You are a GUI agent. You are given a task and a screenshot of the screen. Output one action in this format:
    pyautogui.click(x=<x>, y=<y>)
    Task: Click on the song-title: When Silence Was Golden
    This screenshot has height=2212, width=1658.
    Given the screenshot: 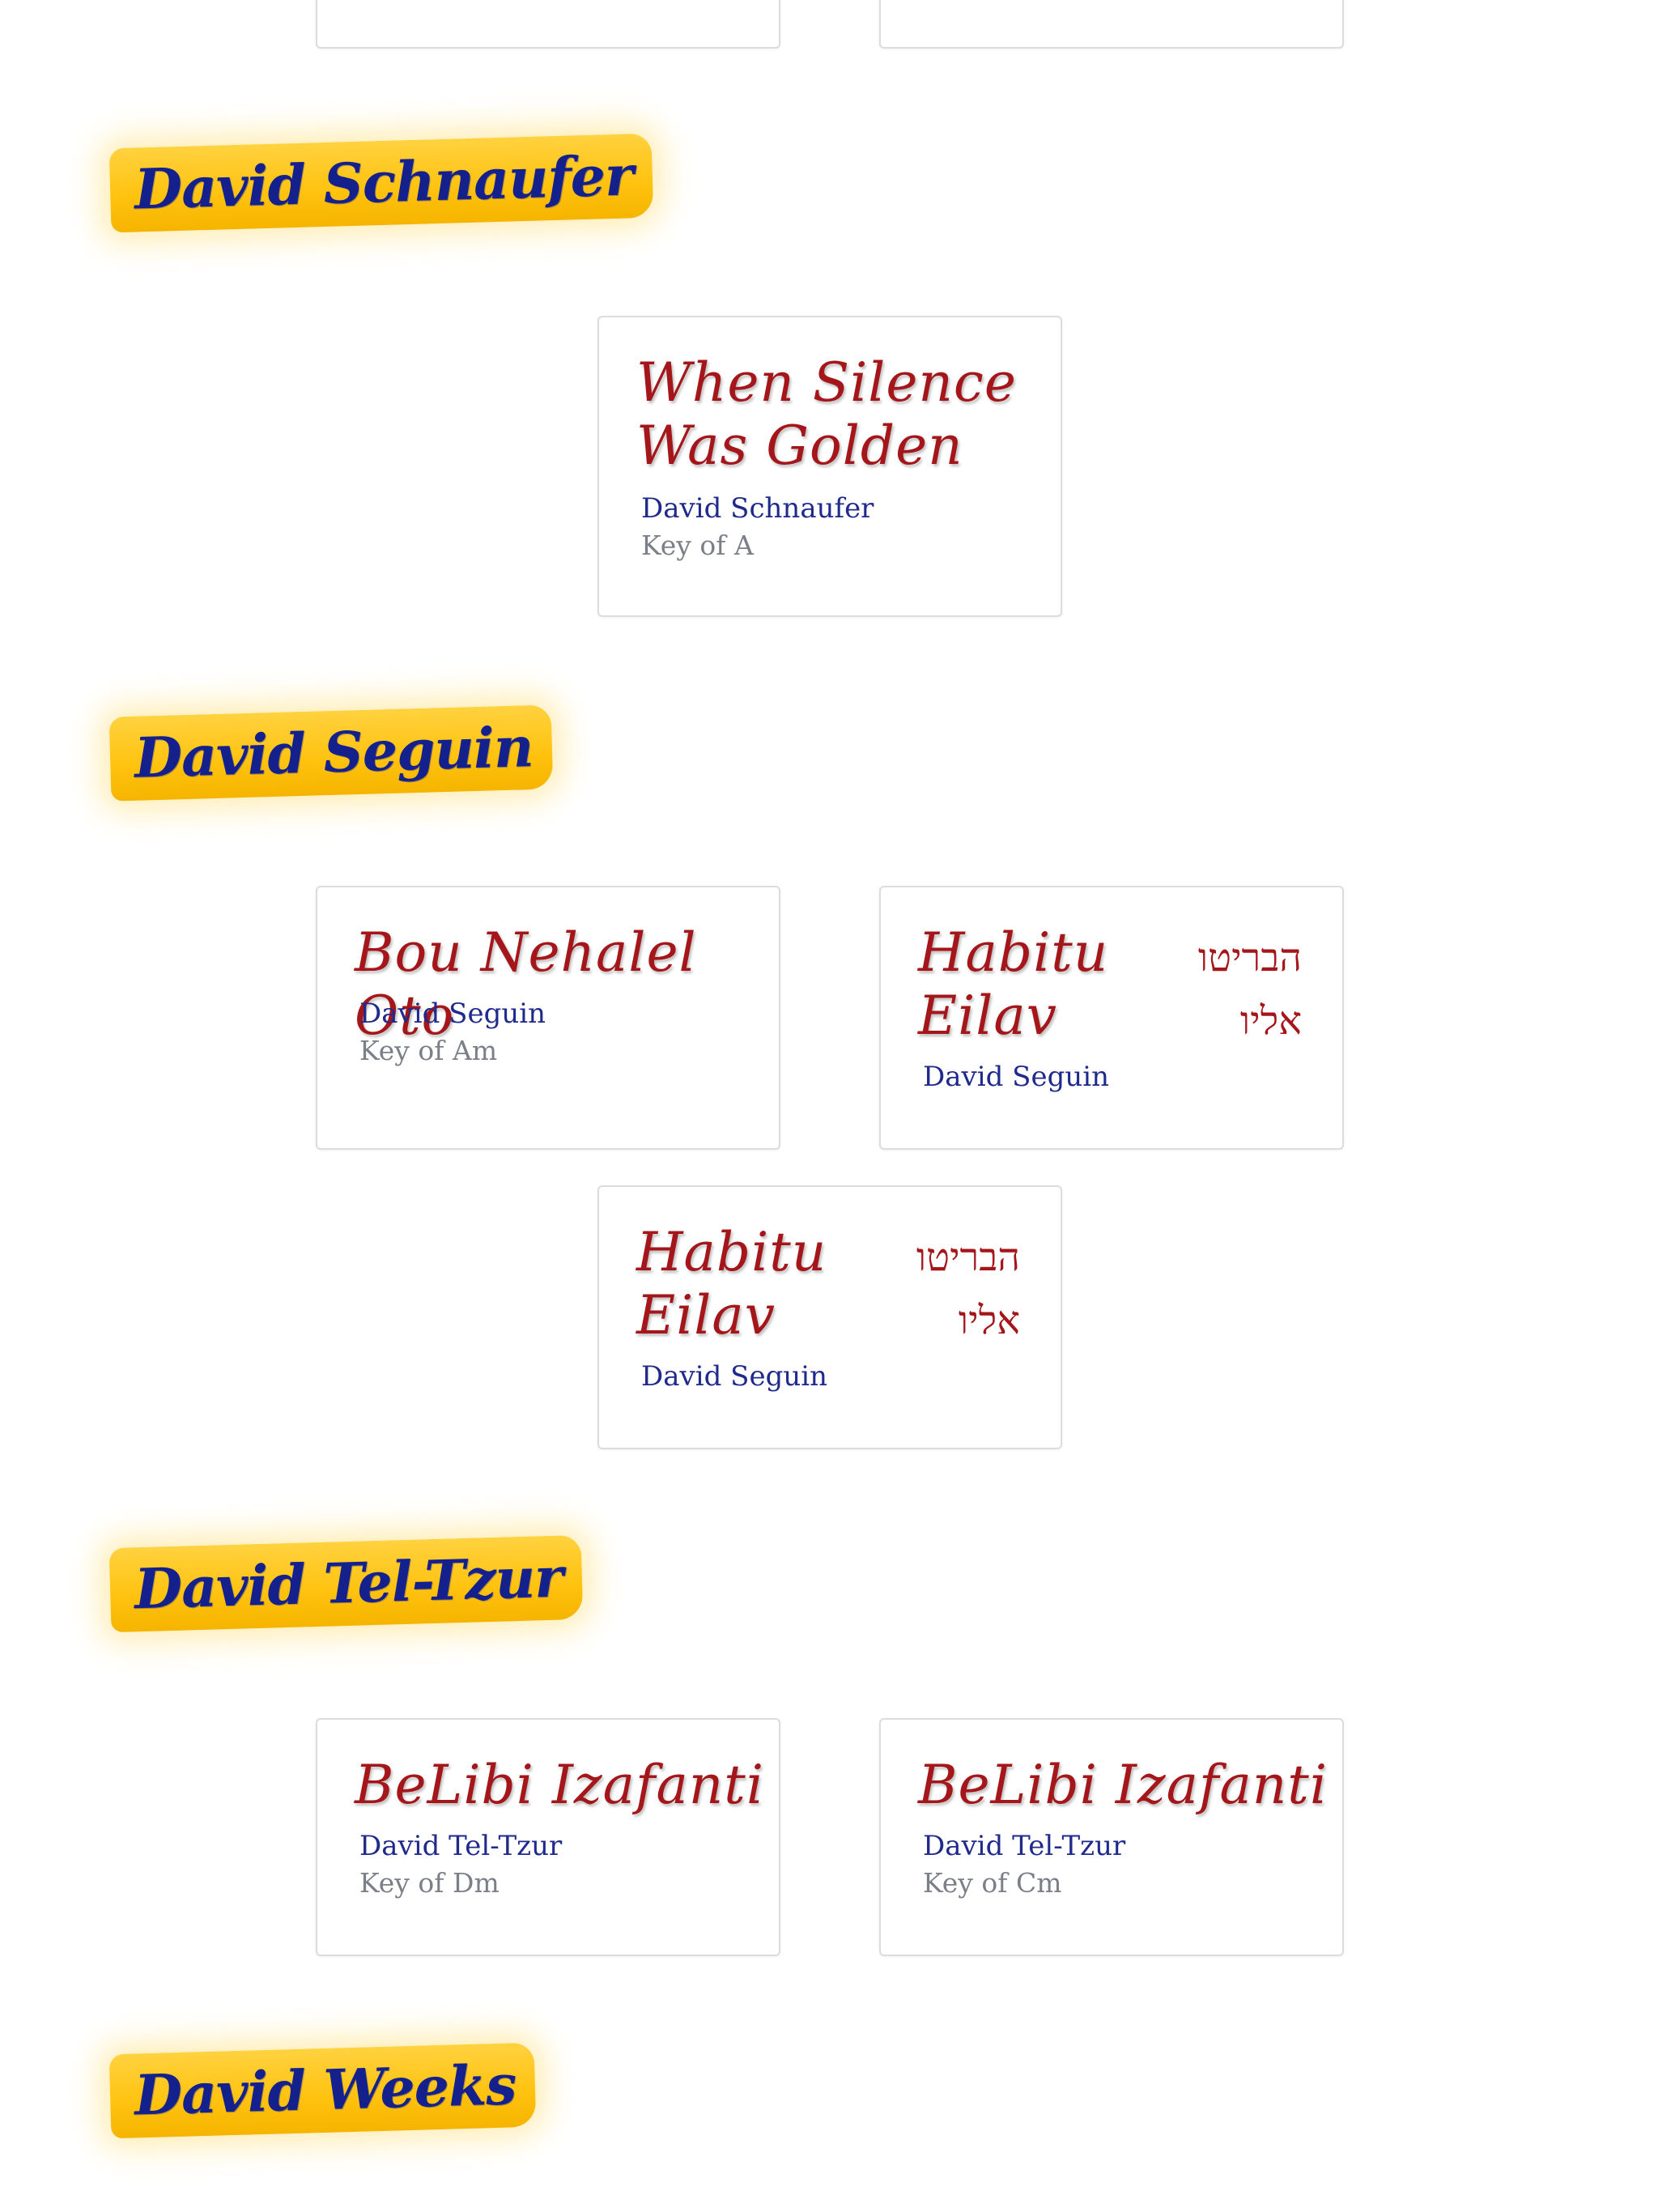 What is the action you would take?
    pyautogui.click(x=826, y=414)
    